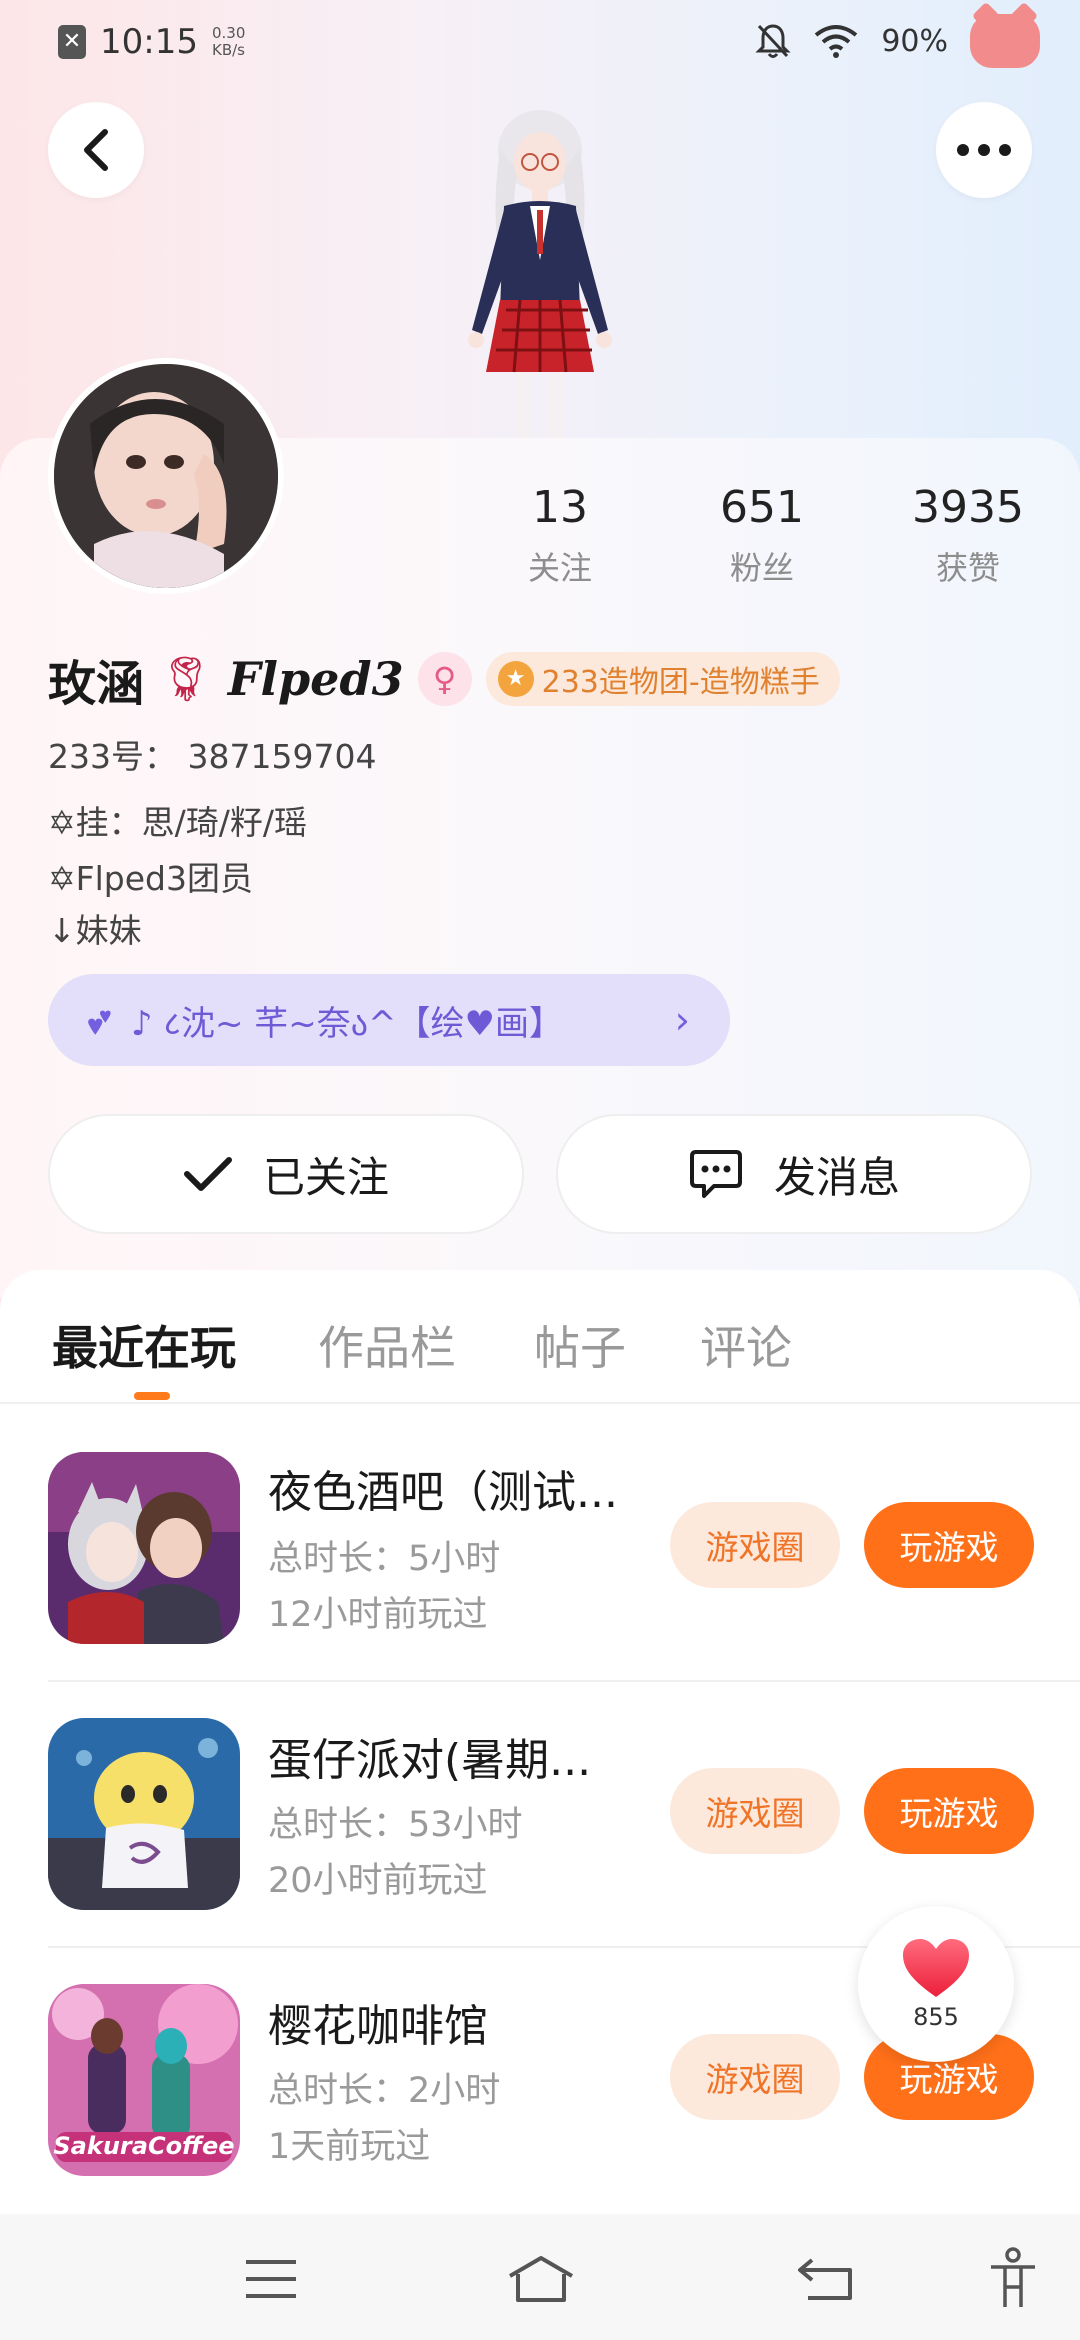 Image resolution: width=1080 pixels, height=2340 pixels. Describe the element at coordinates (540, 1537) in the screenshot. I see `game-list-item: 夜色酒吧（测试... 总时长：5小时 12小时前玩过 游戏圈 玩游戏` at that location.